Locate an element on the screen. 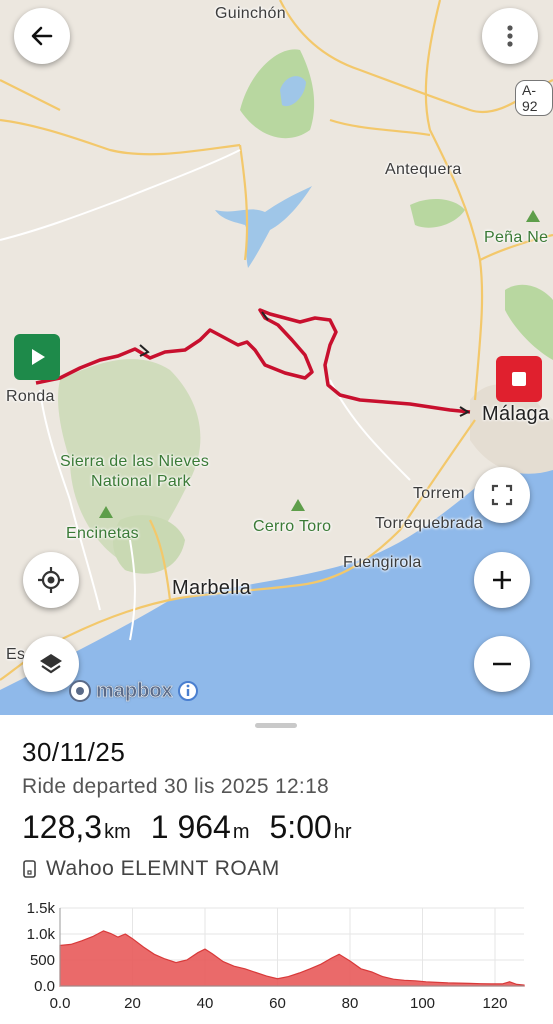 This screenshot has height=1024, width=553. map-label-pena: Peña Ne is located at coordinates (516, 237).